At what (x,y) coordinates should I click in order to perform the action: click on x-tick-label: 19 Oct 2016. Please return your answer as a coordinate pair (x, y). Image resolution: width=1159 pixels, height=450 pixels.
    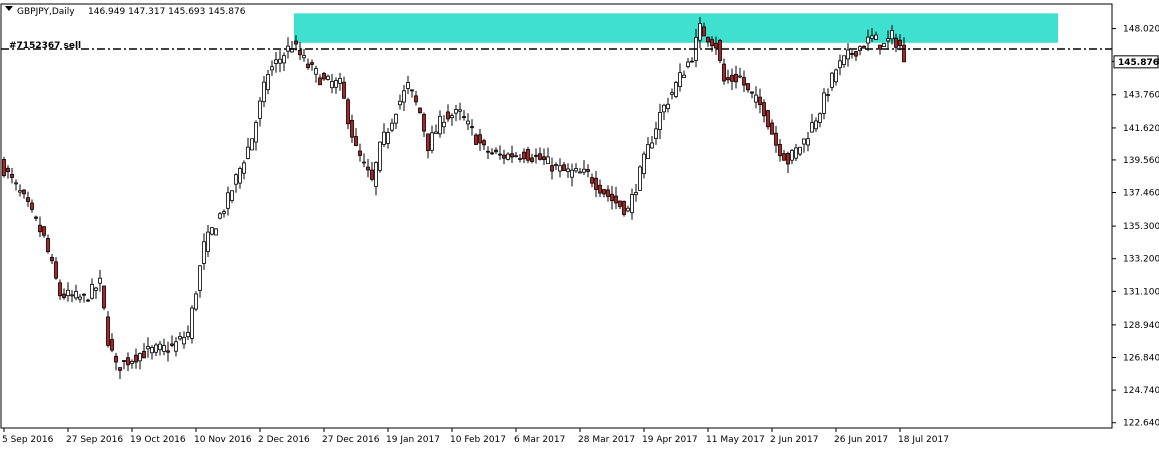
    Looking at the image, I should click on (158, 440).